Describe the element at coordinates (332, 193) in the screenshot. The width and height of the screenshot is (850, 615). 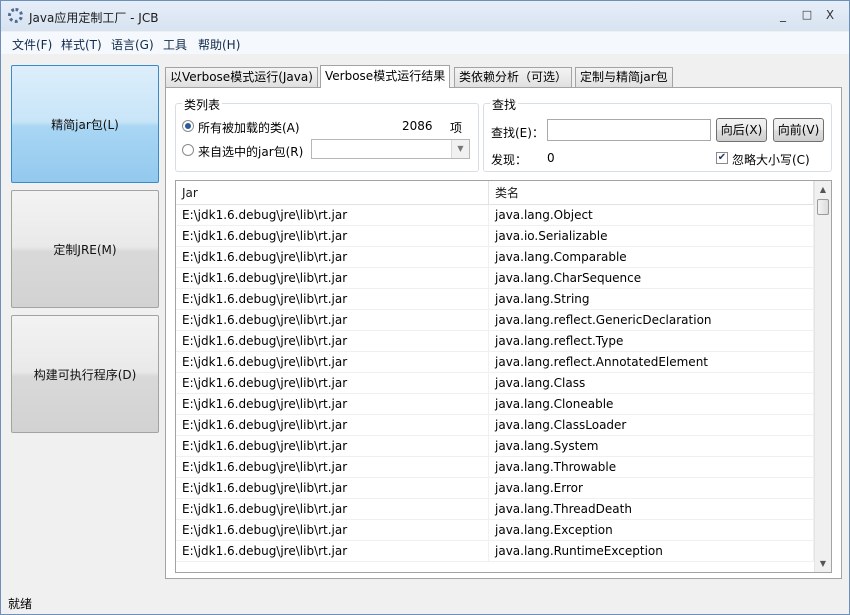
I see `column-header-jar: Jar` at that location.